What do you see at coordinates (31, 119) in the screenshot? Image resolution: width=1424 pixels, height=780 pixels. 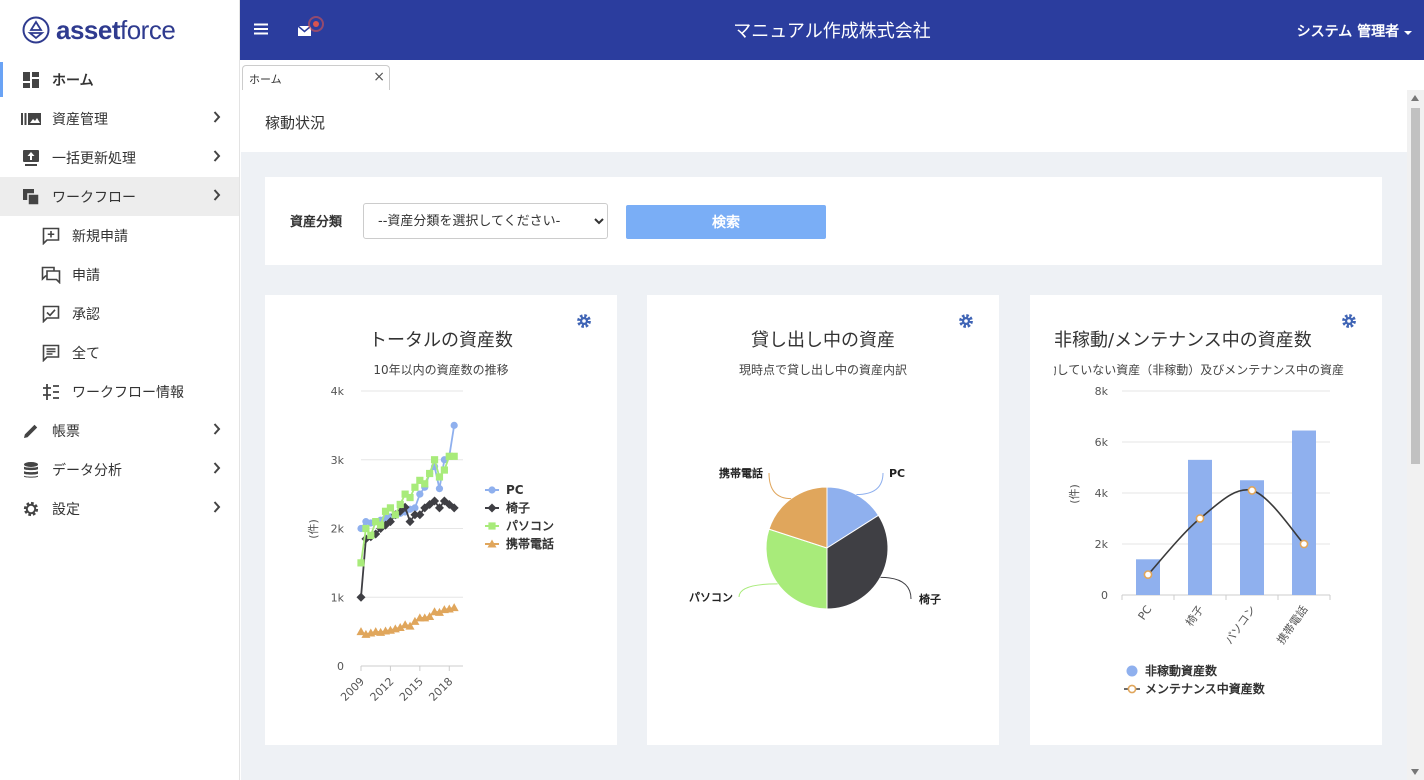 I see `asset-library-icon` at bounding box center [31, 119].